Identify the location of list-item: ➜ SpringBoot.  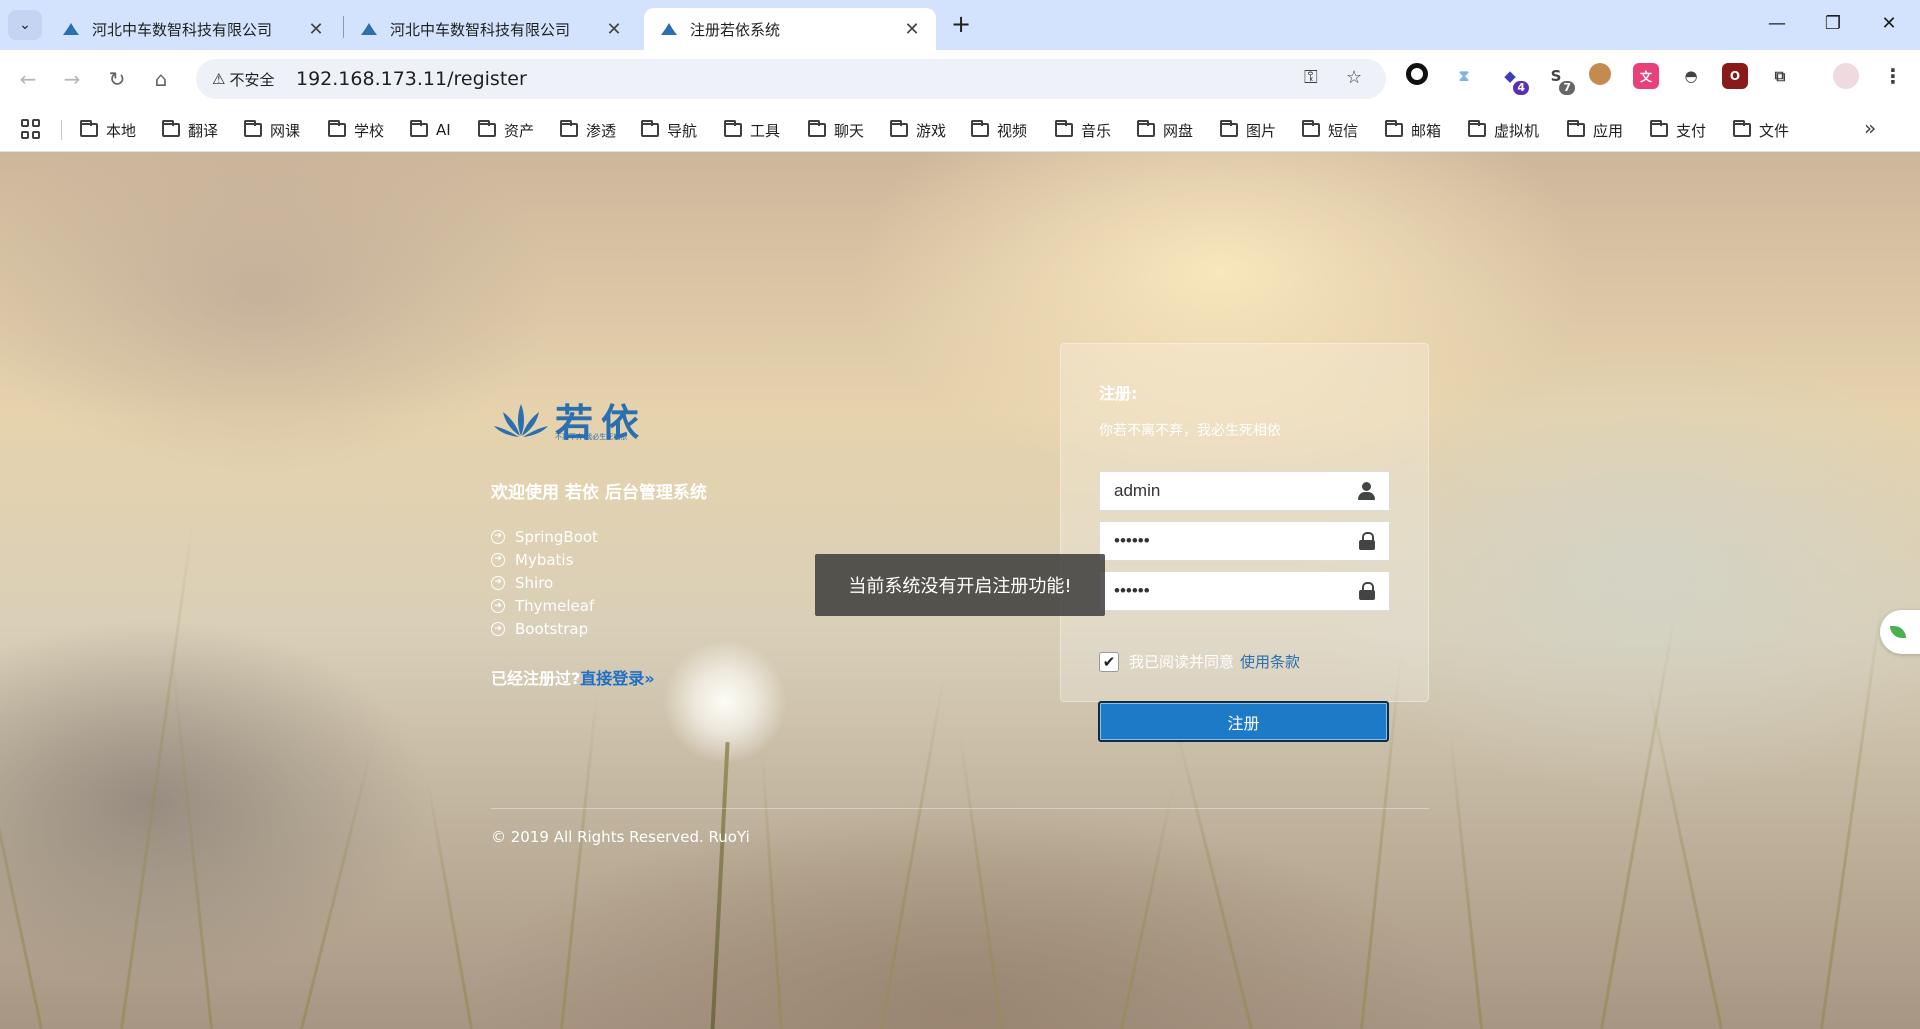
(544, 536).